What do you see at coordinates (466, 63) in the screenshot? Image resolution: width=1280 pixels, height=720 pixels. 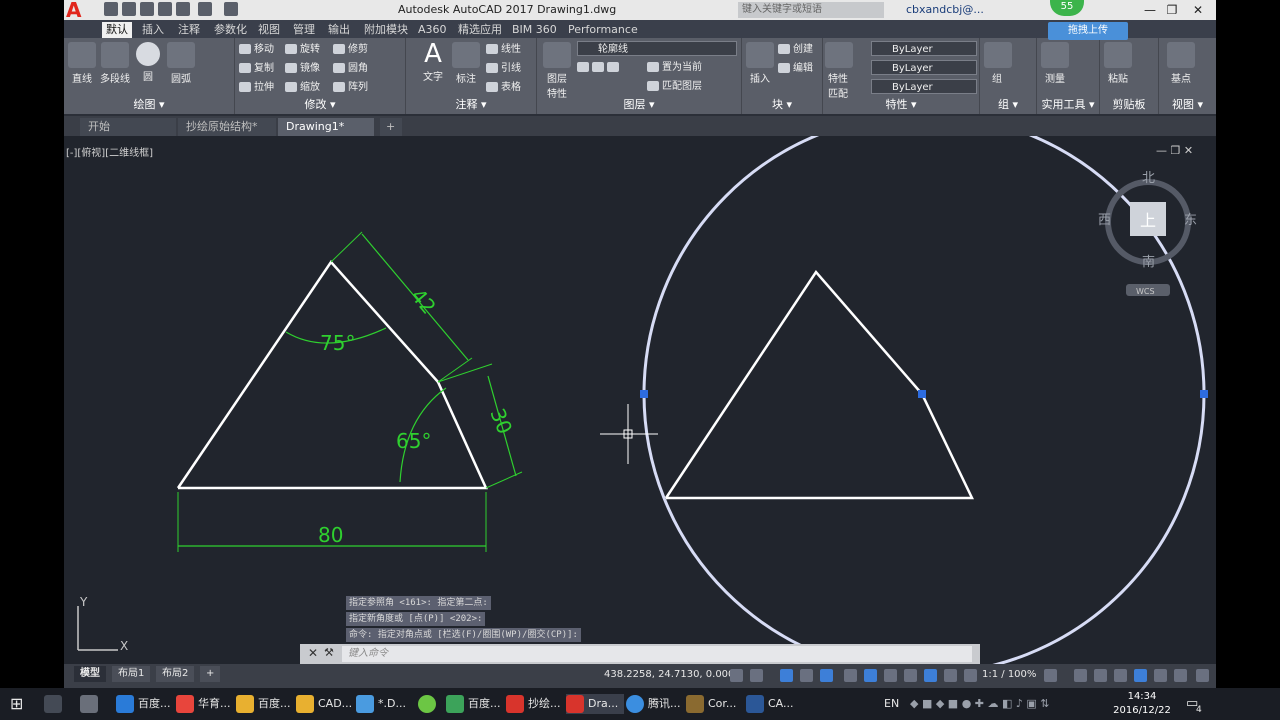 I see `dimension-tool: 标注` at bounding box center [466, 63].